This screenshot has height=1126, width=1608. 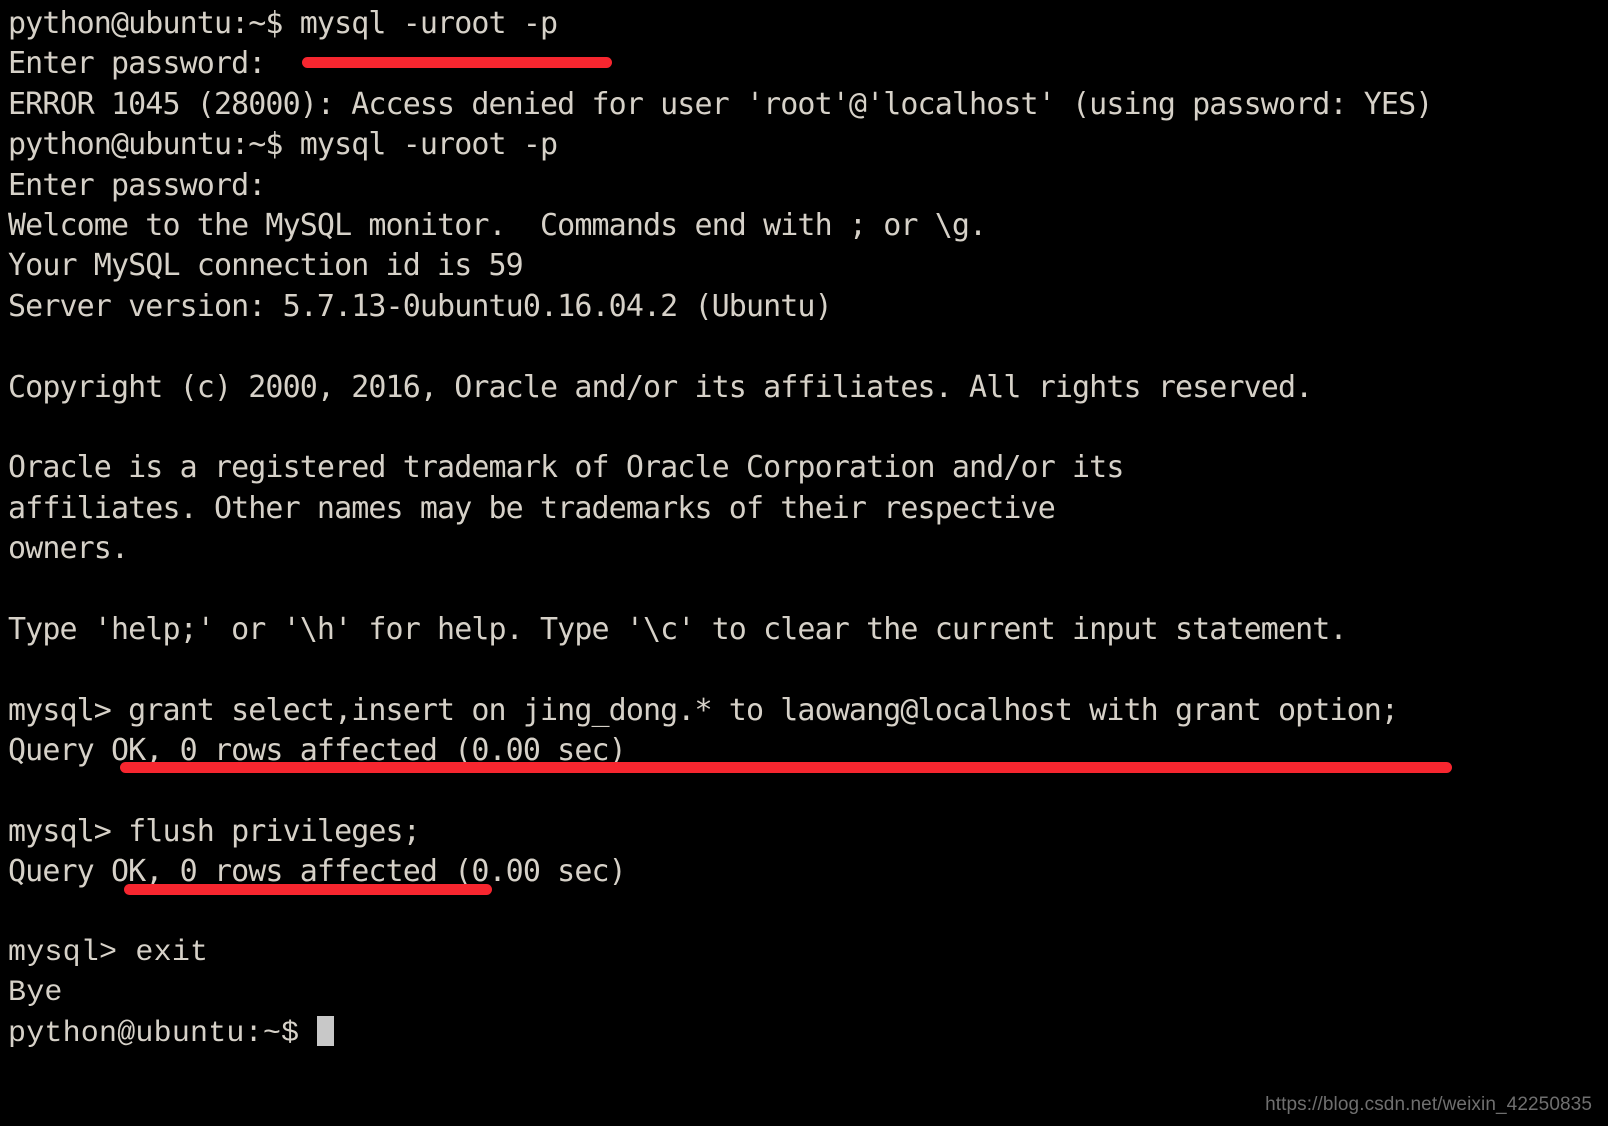 What do you see at coordinates (108, 952) in the screenshot?
I see `terminal-line-exit-command: mysql> exit` at bounding box center [108, 952].